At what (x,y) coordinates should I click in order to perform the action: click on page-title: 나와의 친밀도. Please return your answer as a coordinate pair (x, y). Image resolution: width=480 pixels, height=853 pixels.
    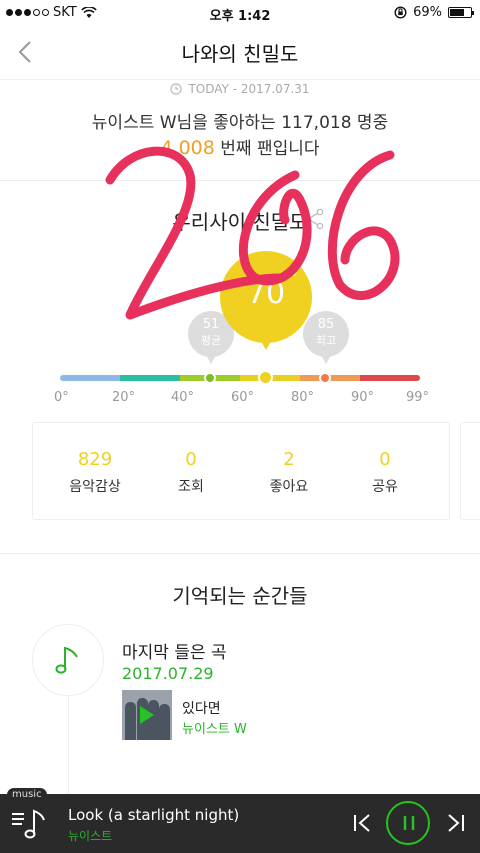
    Looking at the image, I should click on (240, 54).